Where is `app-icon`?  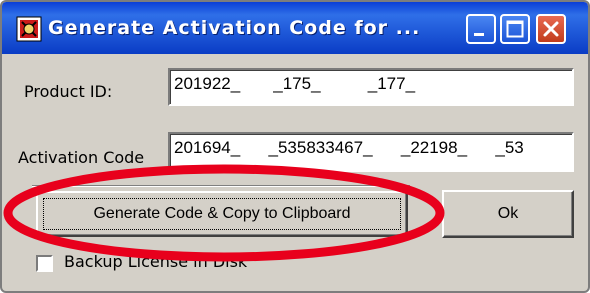 app-icon is located at coordinates (29, 29).